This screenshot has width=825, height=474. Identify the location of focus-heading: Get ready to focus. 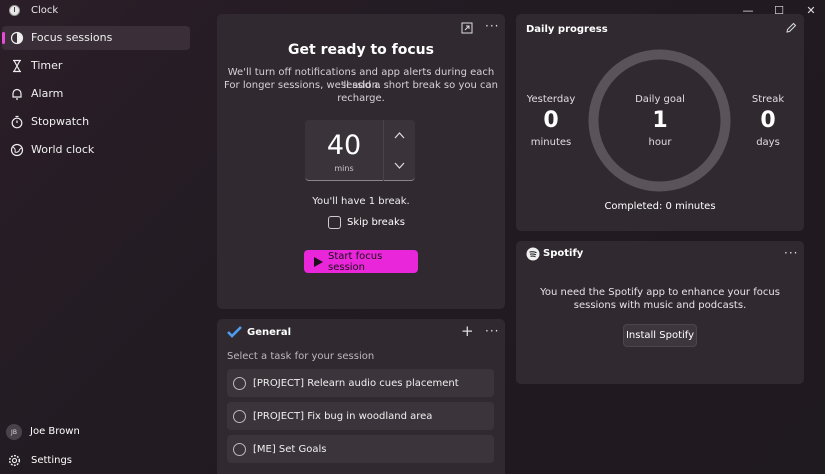
(361, 50).